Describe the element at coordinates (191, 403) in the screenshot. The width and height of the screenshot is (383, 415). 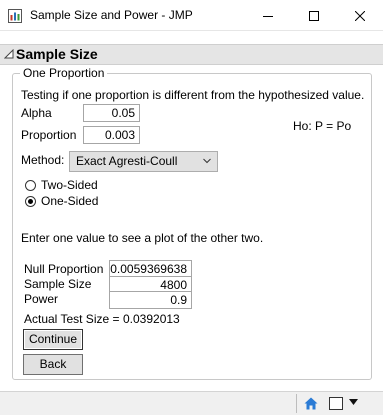
I see `status-bar` at that location.